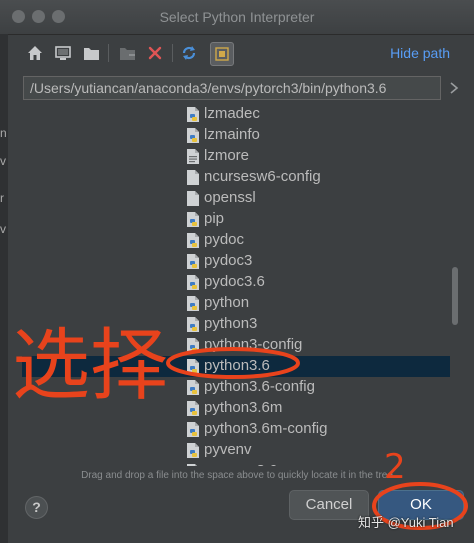 The width and height of the screenshot is (474, 543). What do you see at coordinates (228, 260) in the screenshot?
I see `tree-row-label: pydoc3` at bounding box center [228, 260].